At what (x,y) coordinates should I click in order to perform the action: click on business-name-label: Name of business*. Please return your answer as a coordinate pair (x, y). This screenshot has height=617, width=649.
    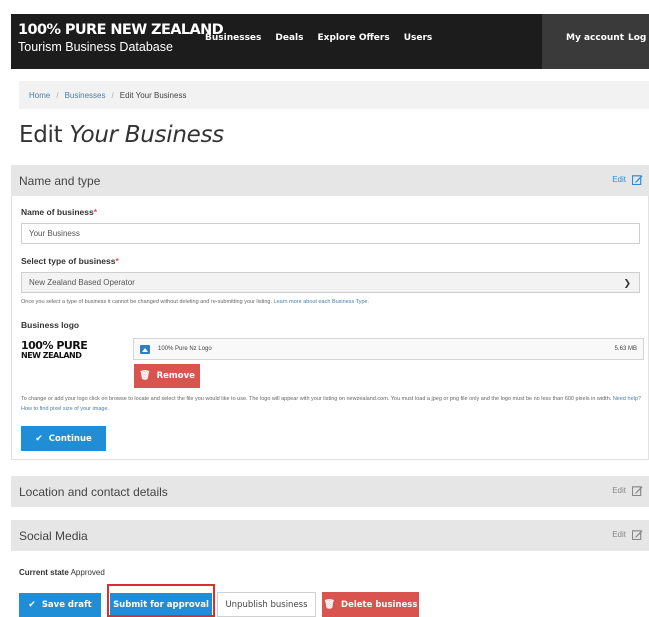
    Looking at the image, I should click on (59, 212).